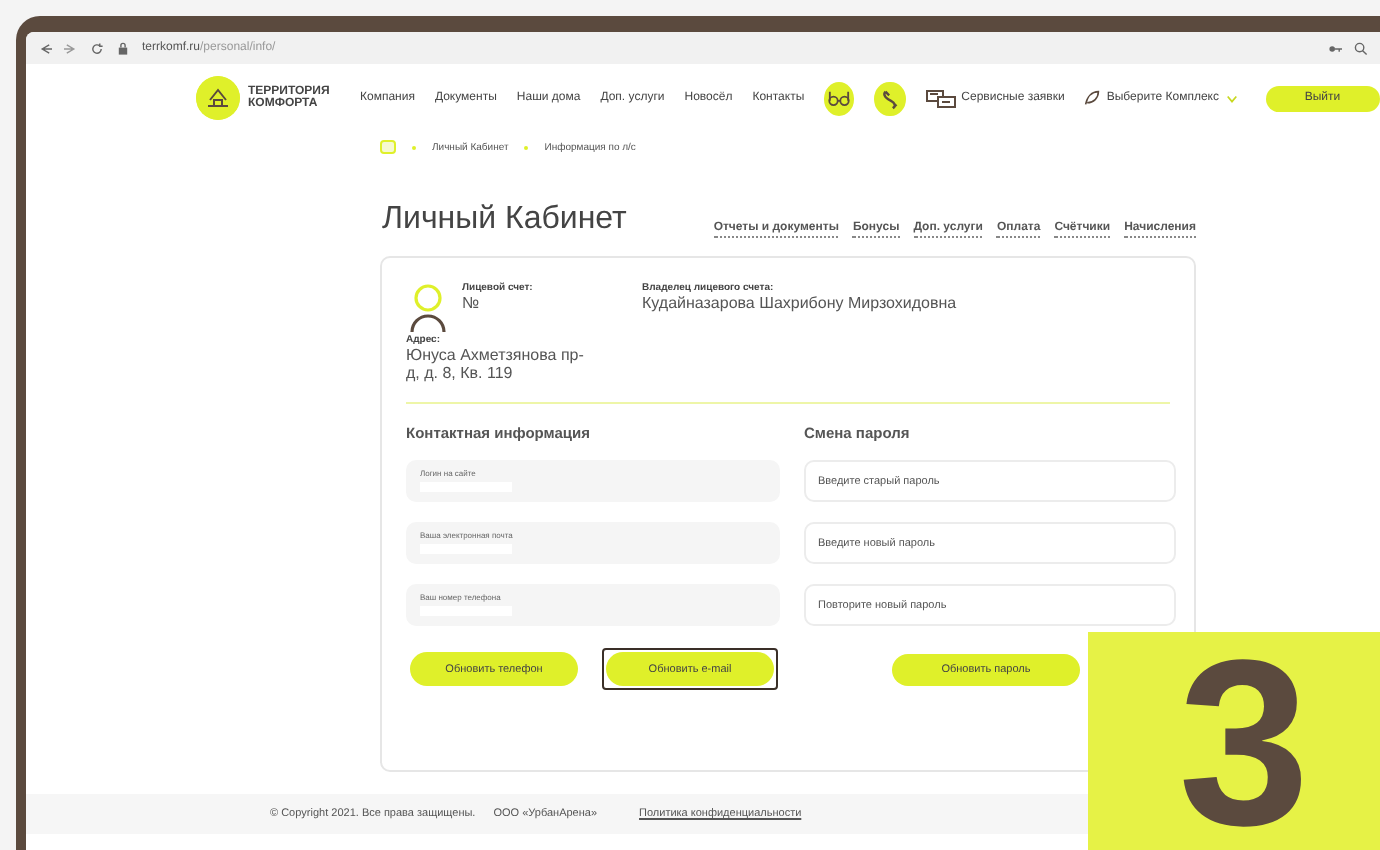  I want to click on chat-icon, so click(940, 98).